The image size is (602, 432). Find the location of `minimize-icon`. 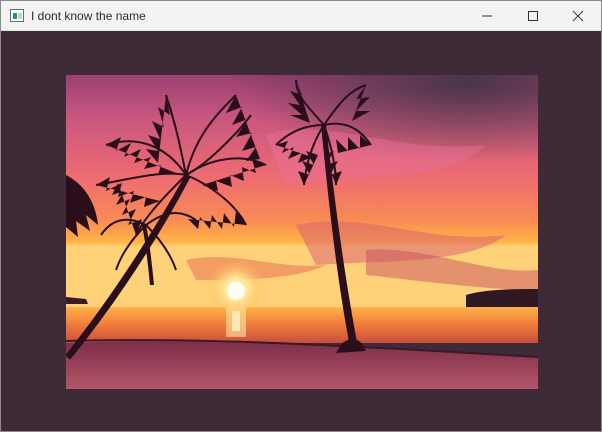

minimize-icon is located at coordinates (487, 16).